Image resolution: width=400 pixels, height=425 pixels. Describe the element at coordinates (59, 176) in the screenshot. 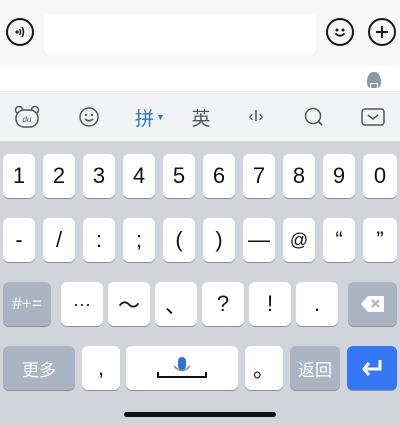

I see `key-2: 2` at that location.